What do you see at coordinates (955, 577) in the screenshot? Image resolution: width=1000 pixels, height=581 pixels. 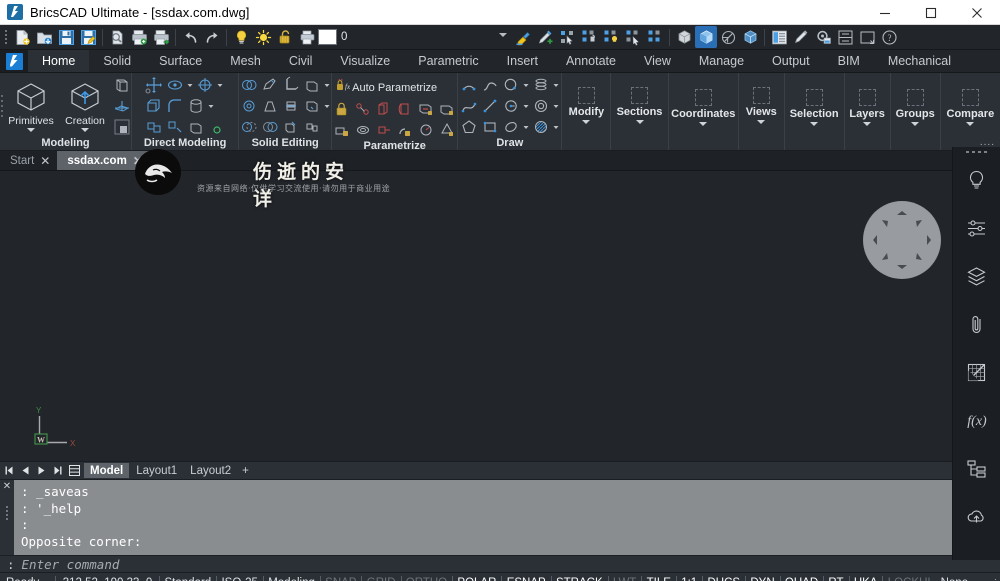 I see `status-annotation-scale: None` at bounding box center [955, 577].